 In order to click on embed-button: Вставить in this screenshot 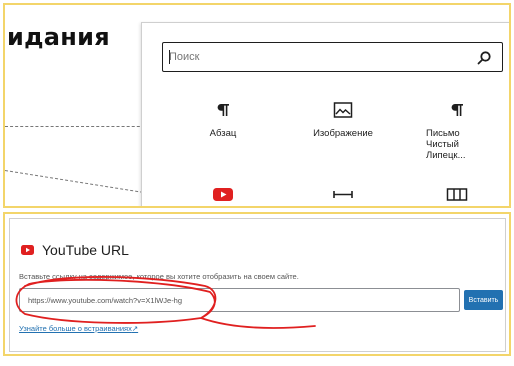, I will do `click(483, 300)`.